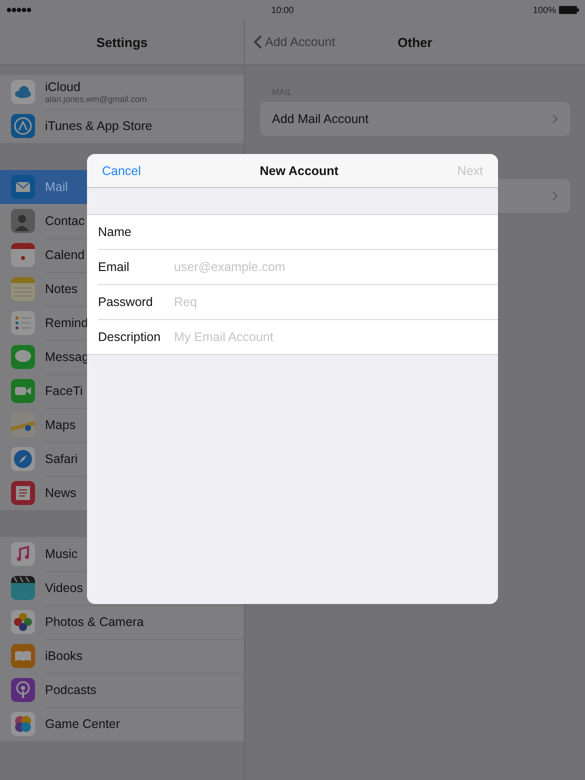  I want to click on item-label: Videos, so click(64, 587).